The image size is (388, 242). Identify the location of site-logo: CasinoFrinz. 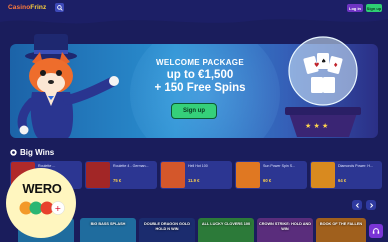
(27, 7).